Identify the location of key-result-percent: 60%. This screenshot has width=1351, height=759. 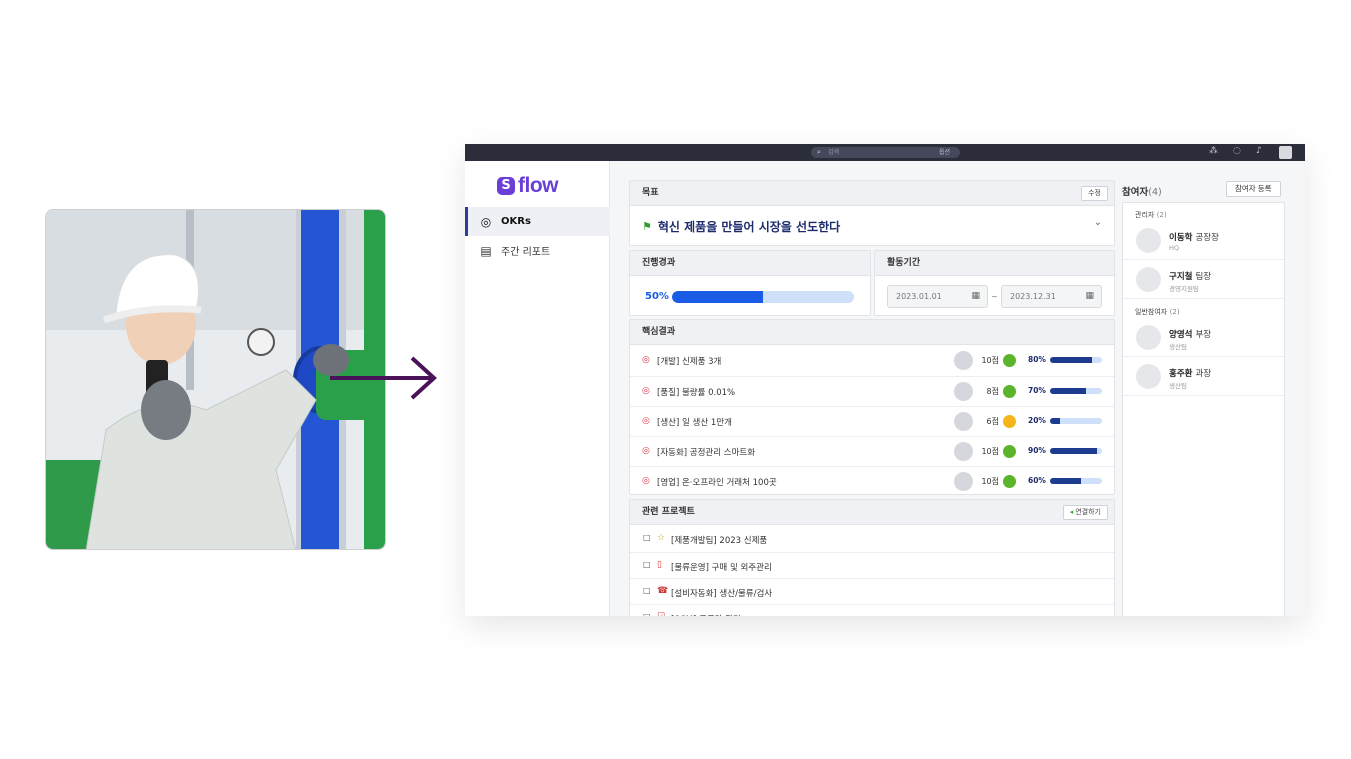
(1037, 480).